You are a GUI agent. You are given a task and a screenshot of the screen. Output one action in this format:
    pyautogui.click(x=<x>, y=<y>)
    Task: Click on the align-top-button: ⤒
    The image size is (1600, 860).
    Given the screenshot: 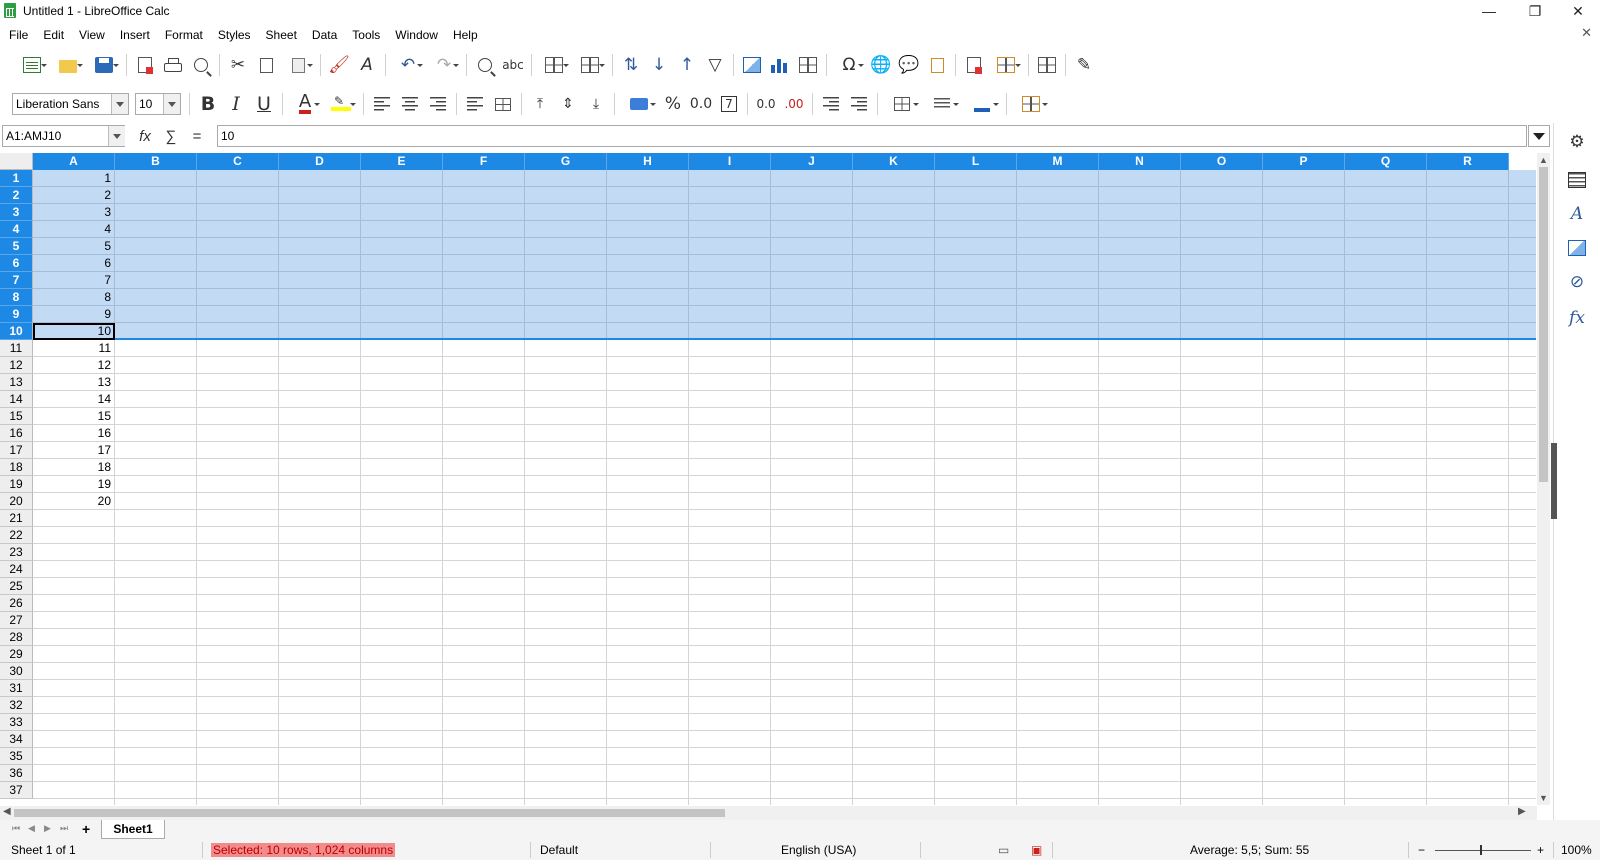 What is the action you would take?
    pyautogui.click(x=540, y=104)
    